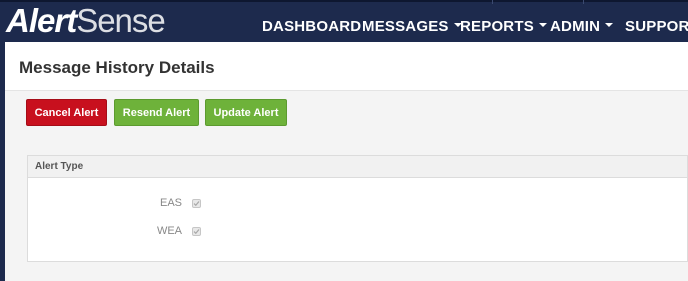 This screenshot has width=688, height=281. Describe the element at coordinates (656, 26) in the screenshot. I see `nav-item-label: SUPPORT` at that location.